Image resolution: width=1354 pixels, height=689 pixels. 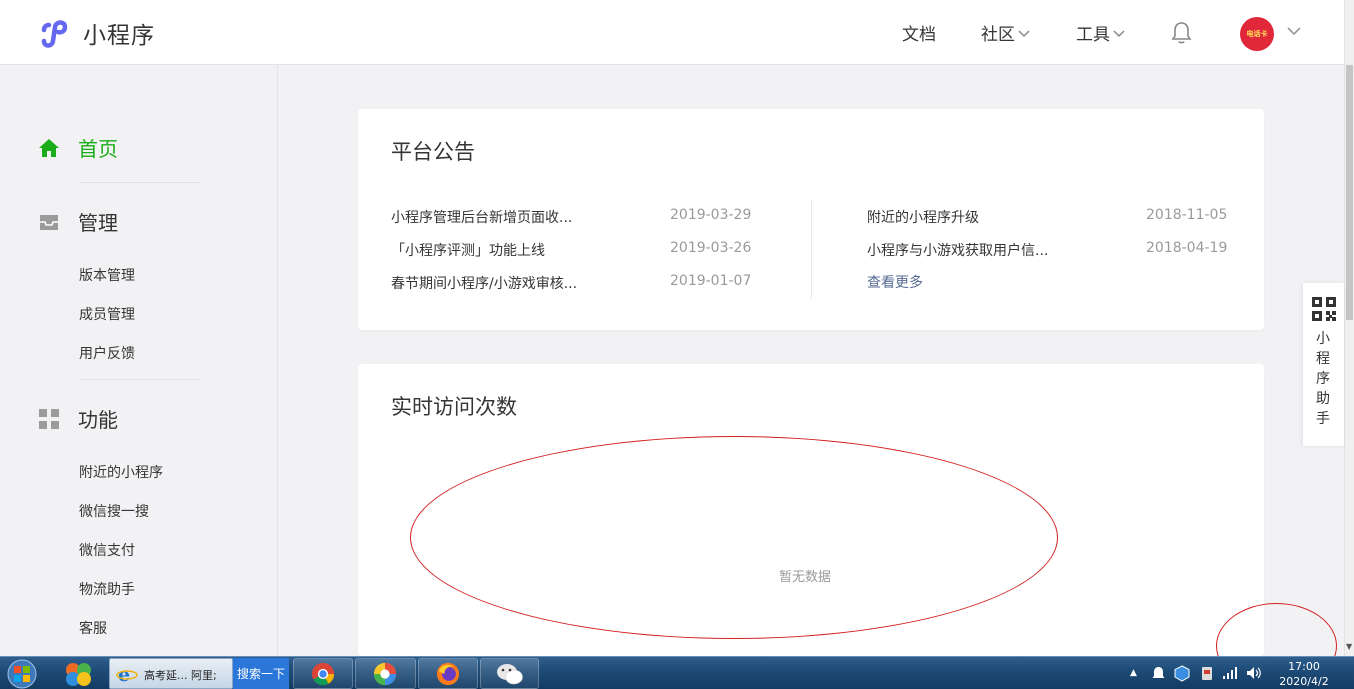 I want to click on nav-tools: 工具, so click(x=1100, y=32).